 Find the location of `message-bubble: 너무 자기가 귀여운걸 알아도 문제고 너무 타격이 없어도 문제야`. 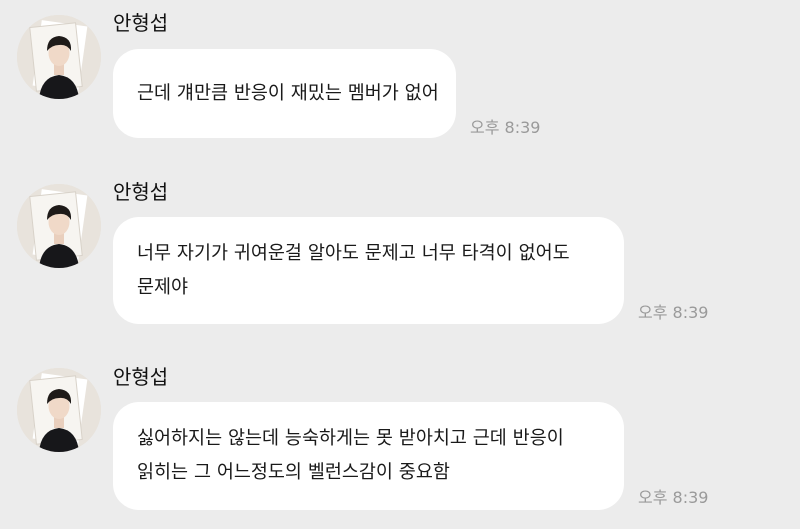

message-bubble: 너무 자기가 귀여운걸 알아도 문제고 너무 타격이 없어도 문제야 is located at coordinates (368, 270).